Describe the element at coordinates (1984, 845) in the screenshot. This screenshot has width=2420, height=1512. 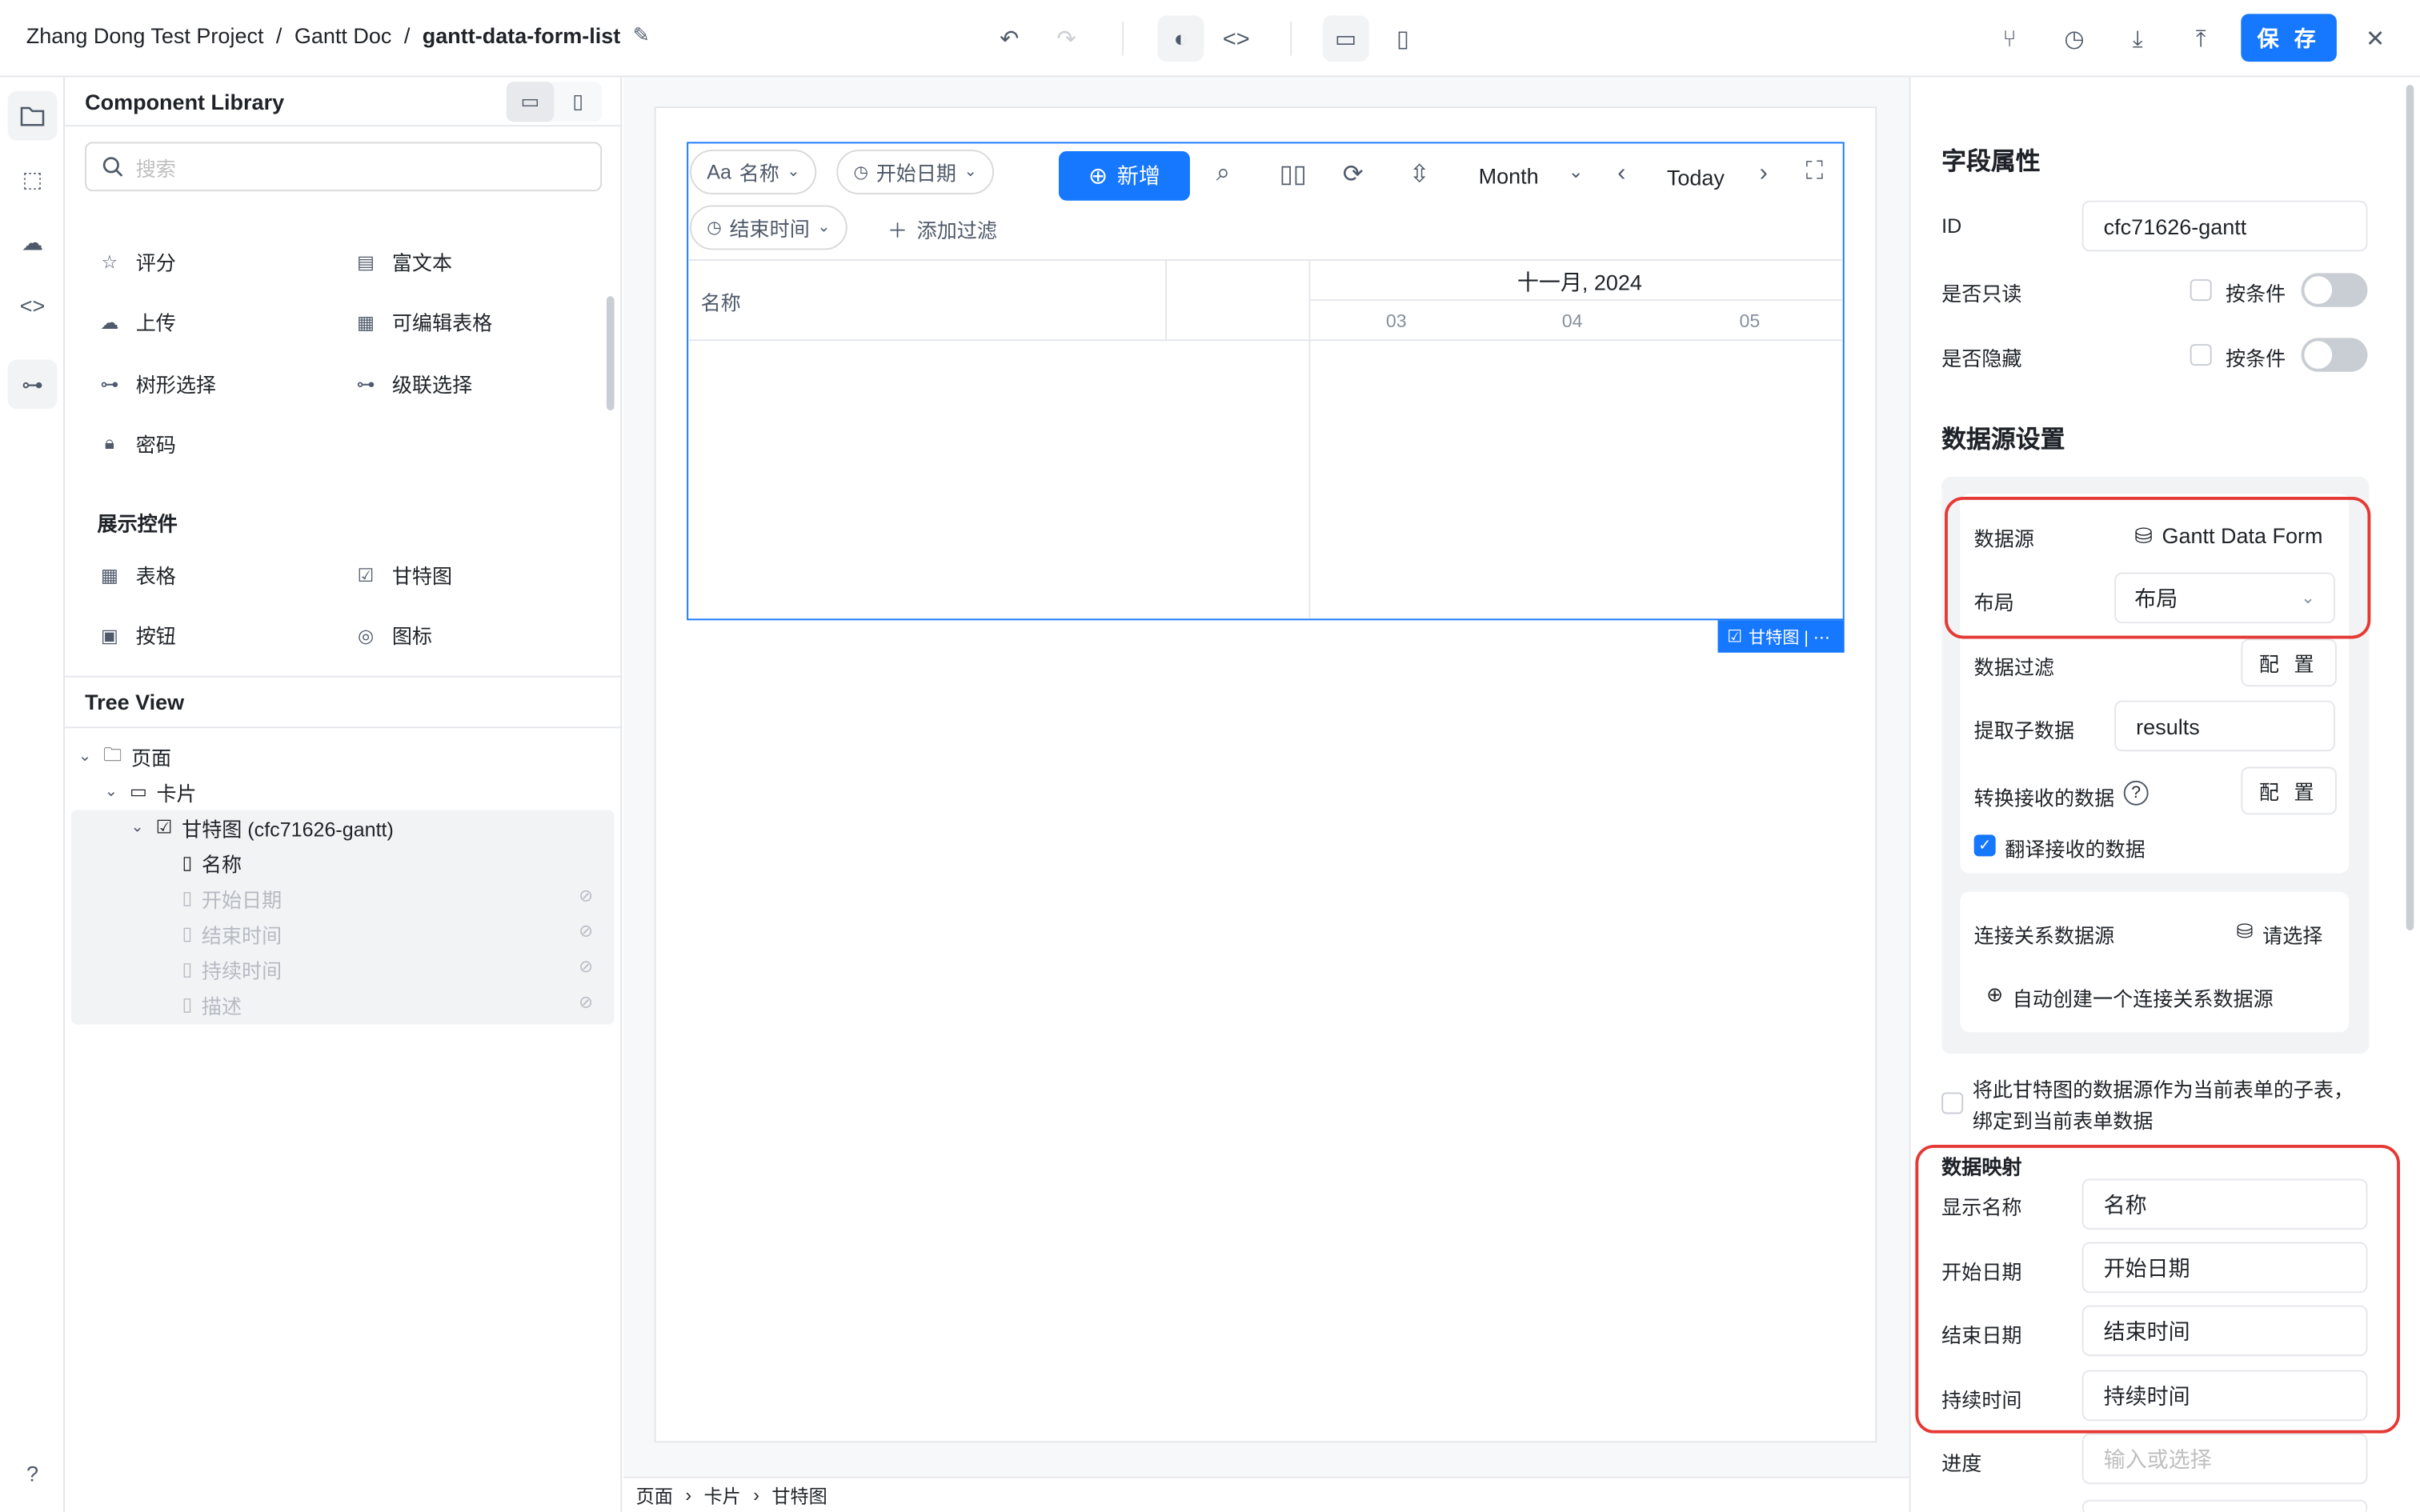
I see `translate-checkbox: ✓` at that location.